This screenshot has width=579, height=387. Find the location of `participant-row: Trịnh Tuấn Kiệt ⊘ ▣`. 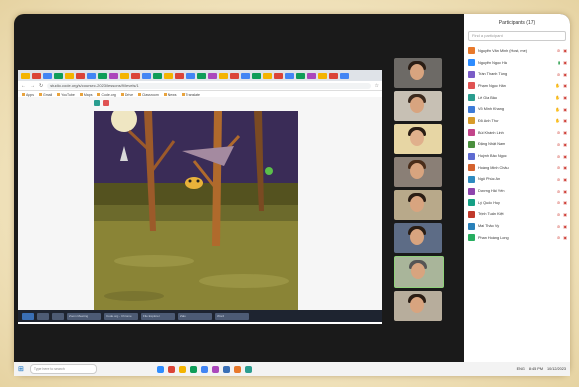

participant-row: Trịnh Tuấn Kiệt ⊘ ▣ is located at coordinates (517, 215).